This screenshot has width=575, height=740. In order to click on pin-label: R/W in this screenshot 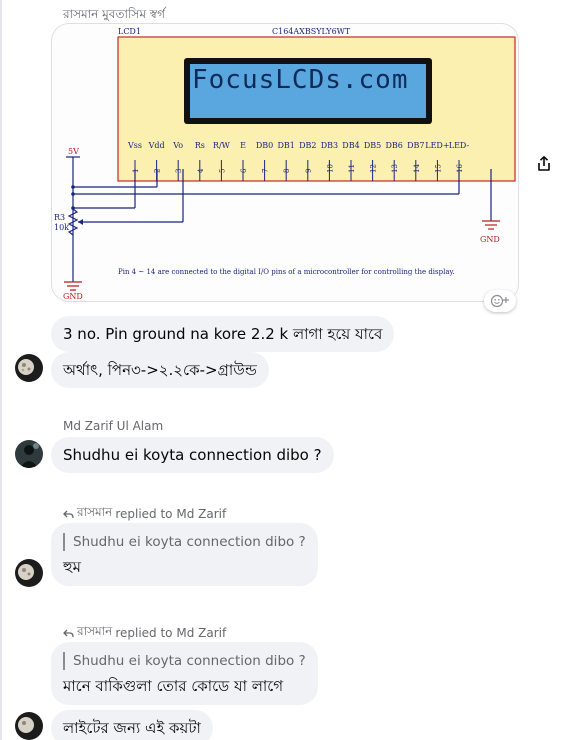, I will do `click(222, 145)`.